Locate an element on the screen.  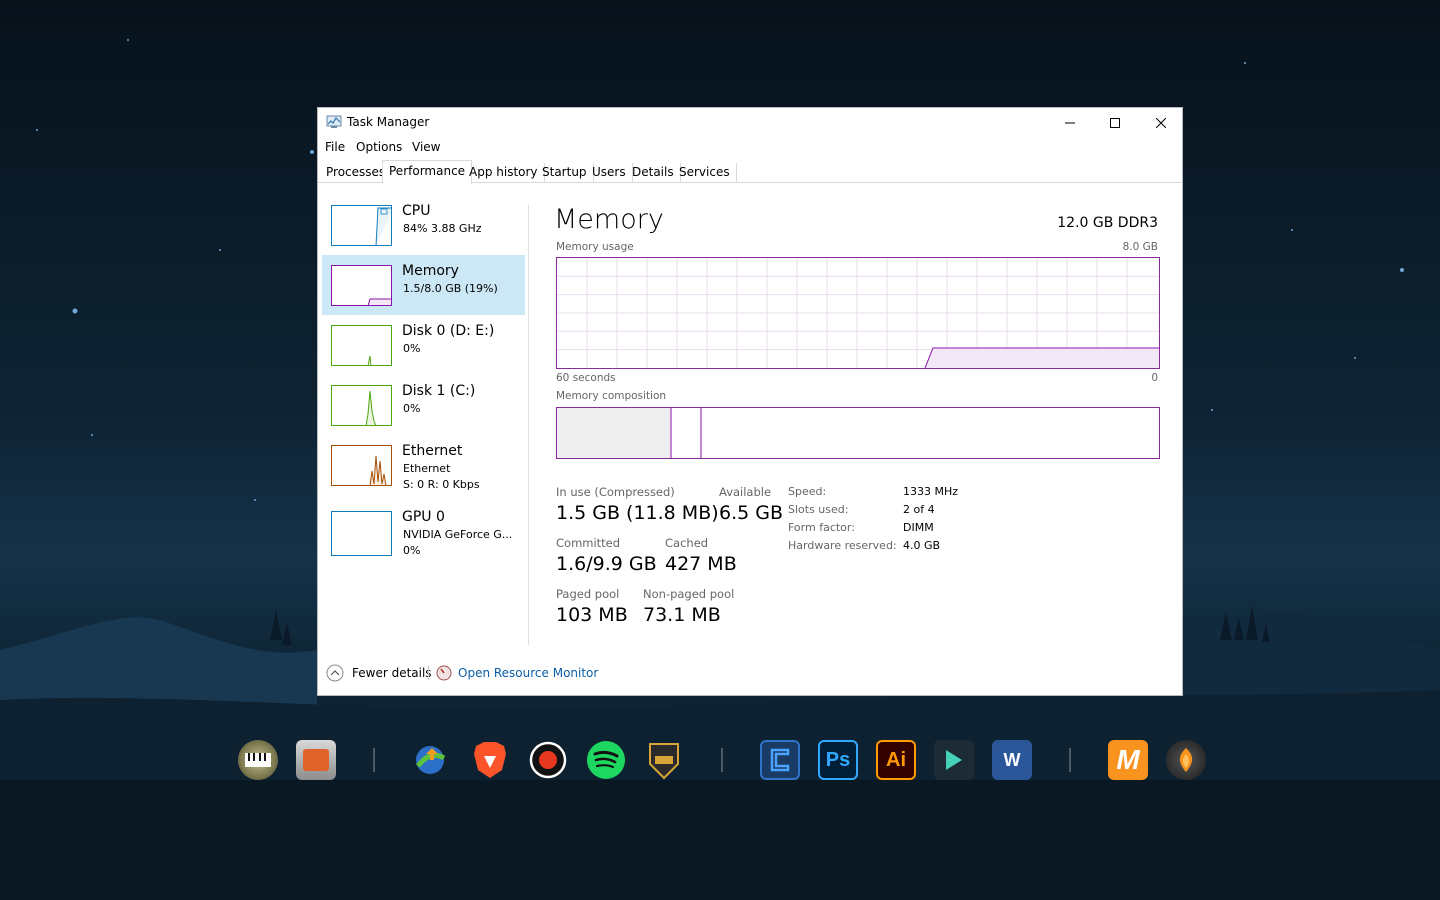
menu-options: Options is located at coordinates (379, 147).